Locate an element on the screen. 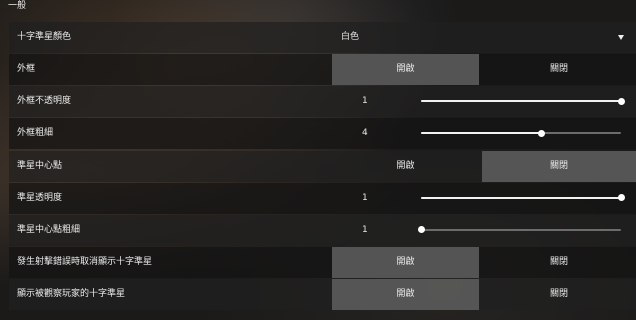 The width and height of the screenshot is (636, 320). setting-row-outline: 外框 開啟 關閉 is located at coordinates (322, 70).